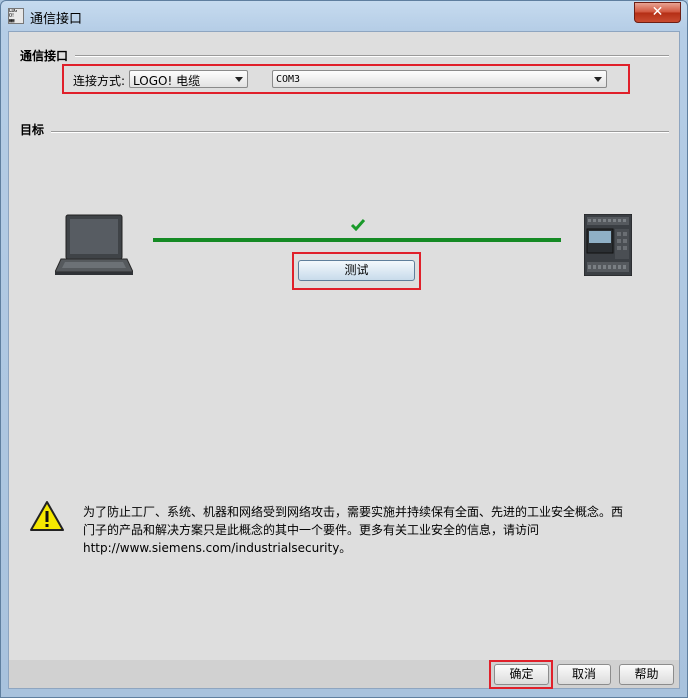 The image size is (688, 698). What do you see at coordinates (47, 516) in the screenshot?
I see `warning-icon` at bounding box center [47, 516].